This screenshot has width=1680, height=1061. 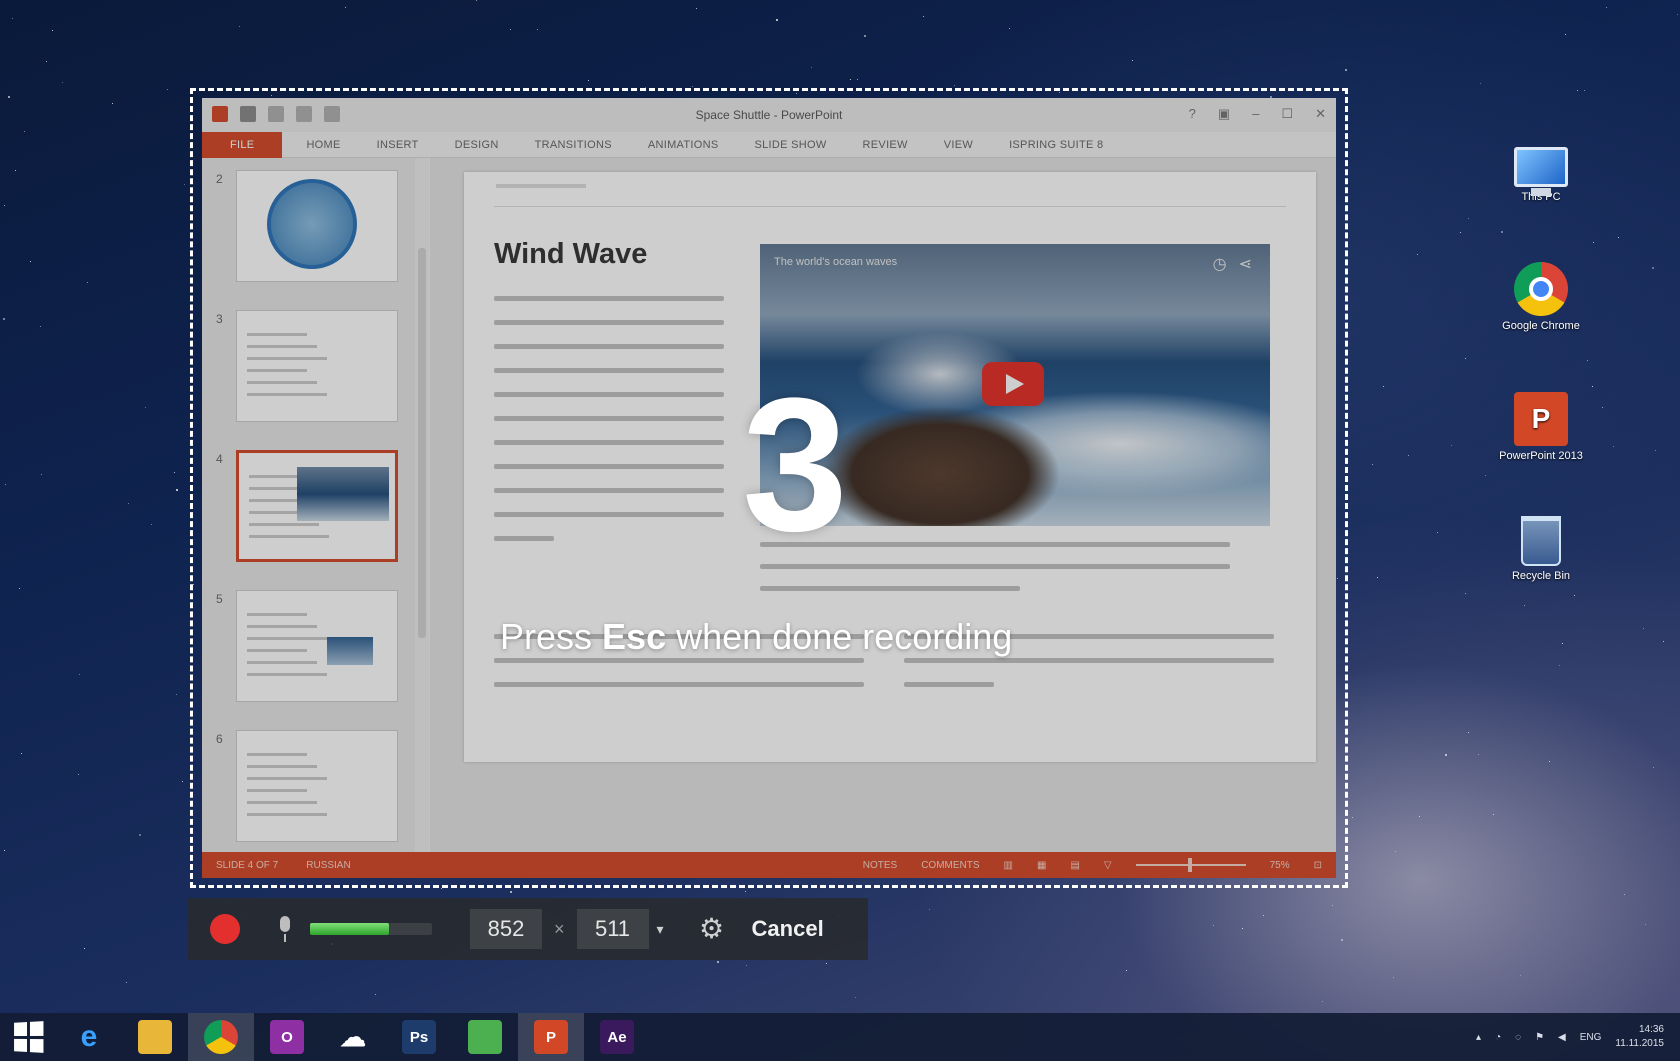 I want to click on sync-icon: ◌, so click(x=1518, y=1037).